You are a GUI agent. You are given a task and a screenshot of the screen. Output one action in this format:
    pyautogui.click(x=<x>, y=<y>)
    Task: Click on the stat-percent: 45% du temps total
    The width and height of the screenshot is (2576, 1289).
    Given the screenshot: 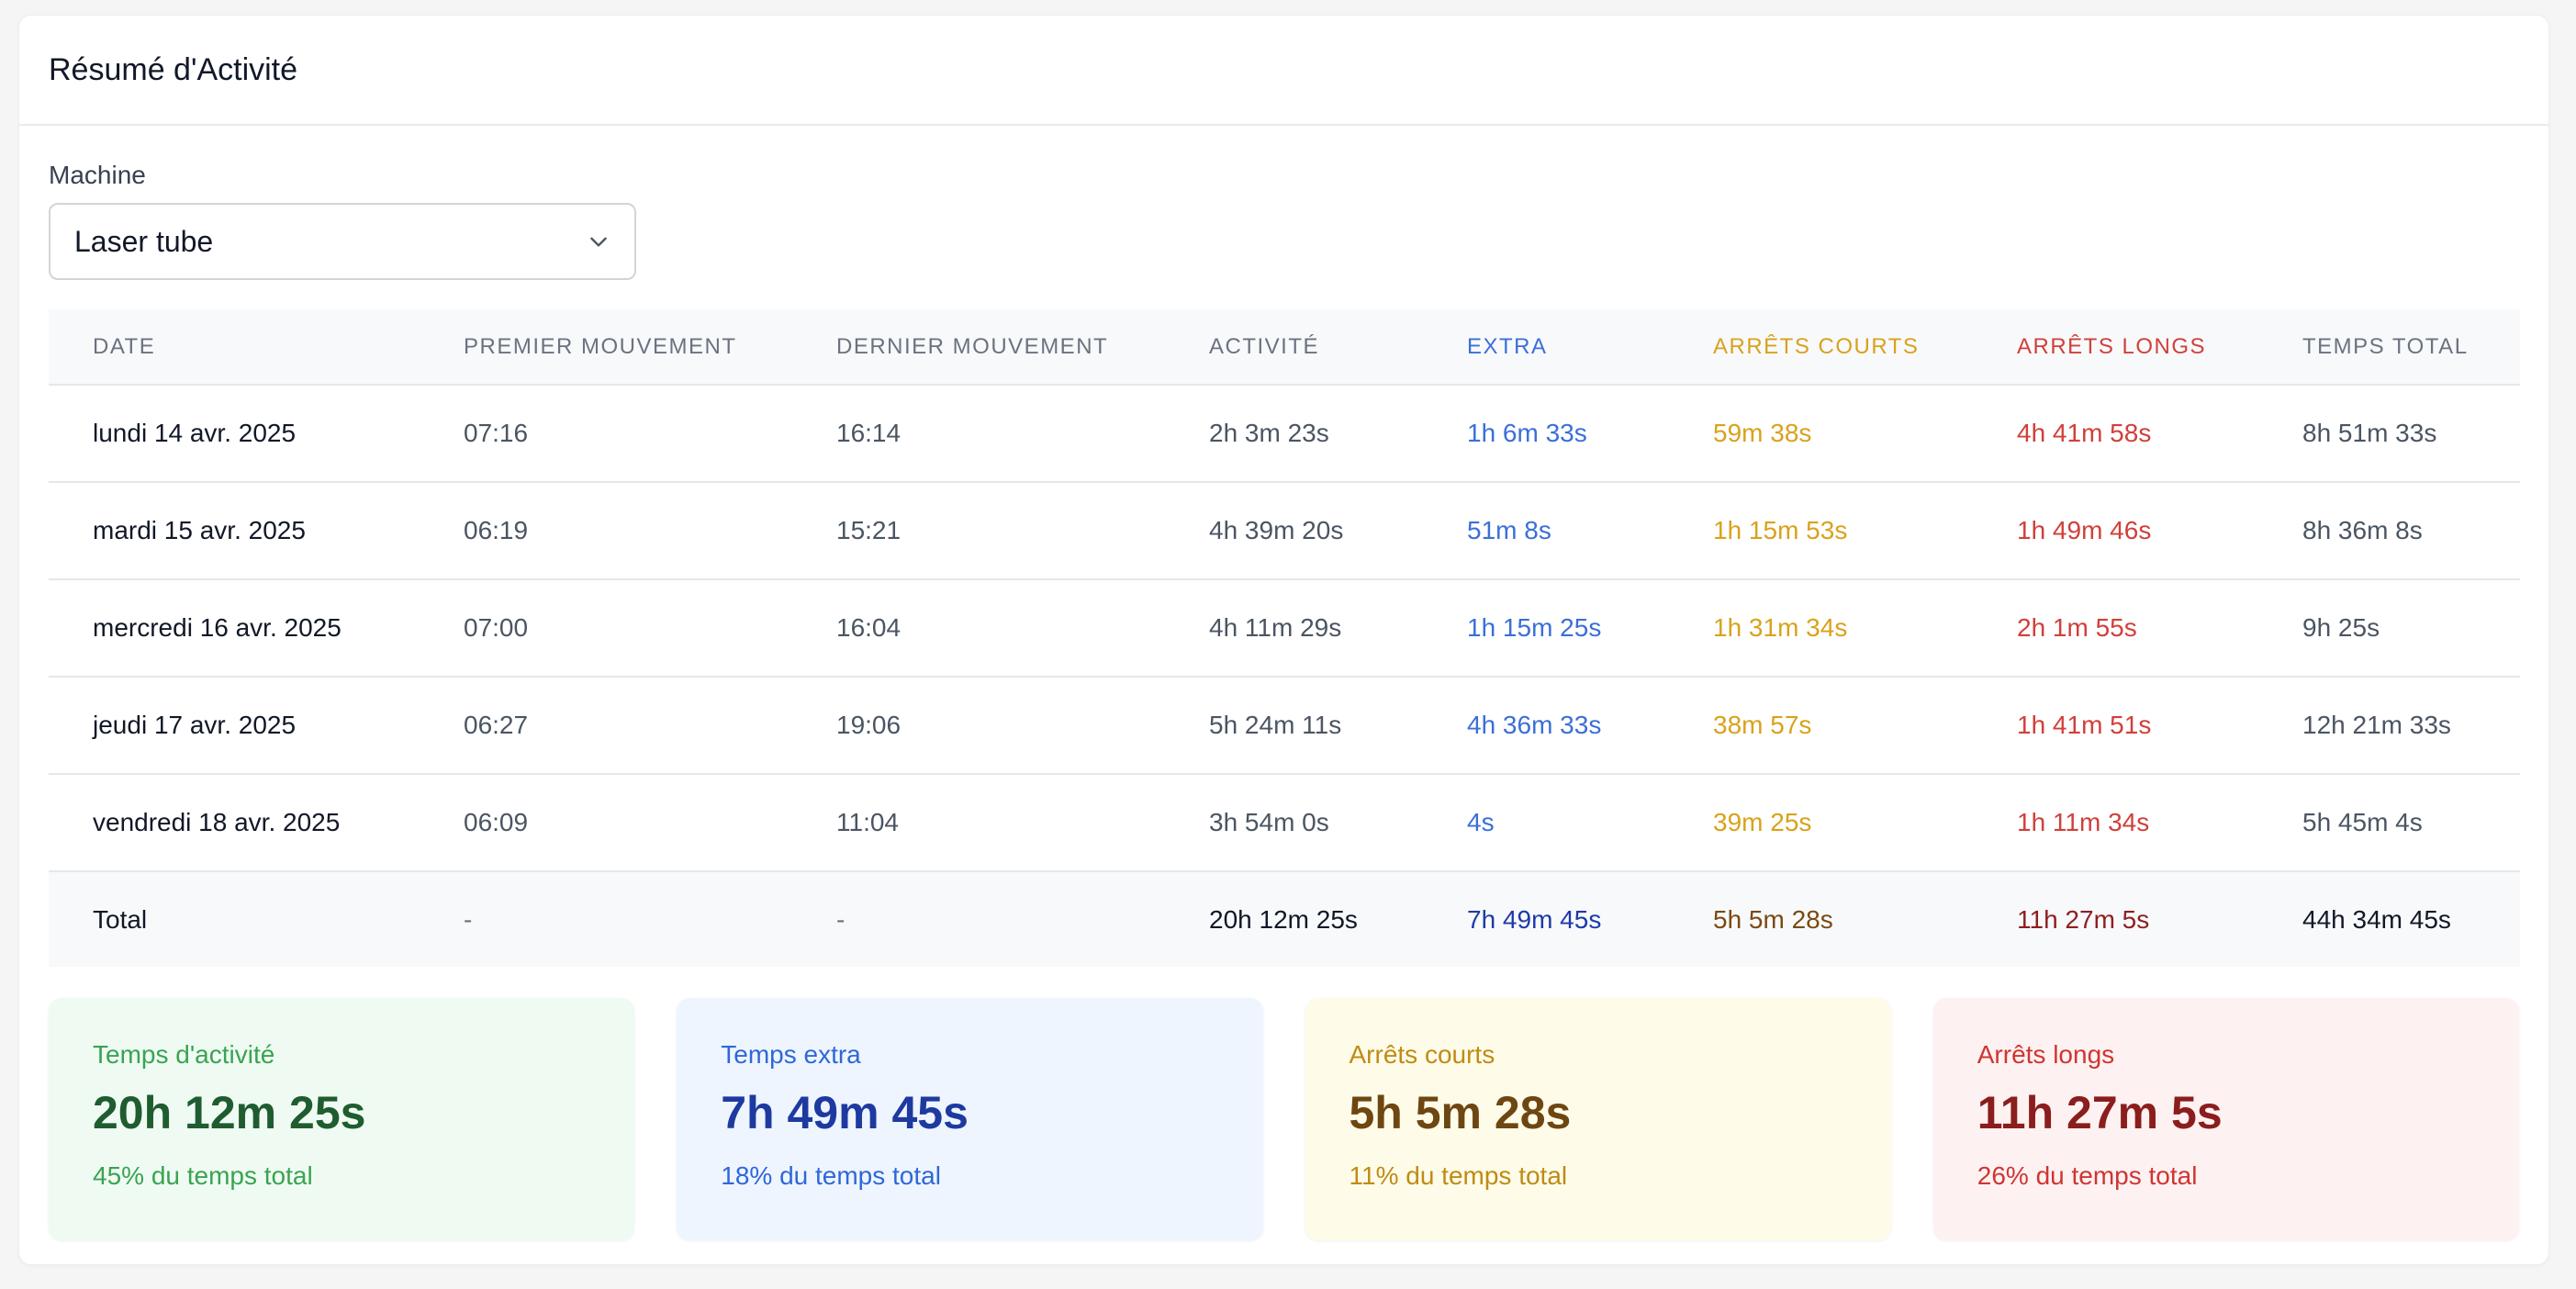 What is the action you would take?
    pyautogui.click(x=203, y=1175)
    